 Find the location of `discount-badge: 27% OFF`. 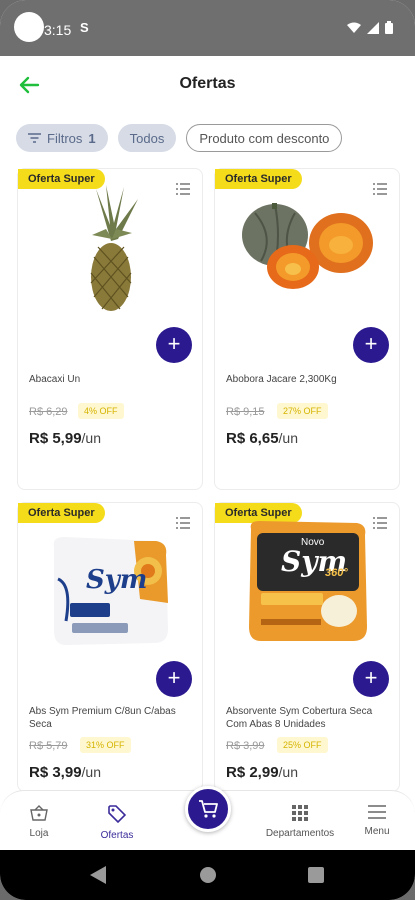

discount-badge: 27% OFF is located at coordinates (302, 411).